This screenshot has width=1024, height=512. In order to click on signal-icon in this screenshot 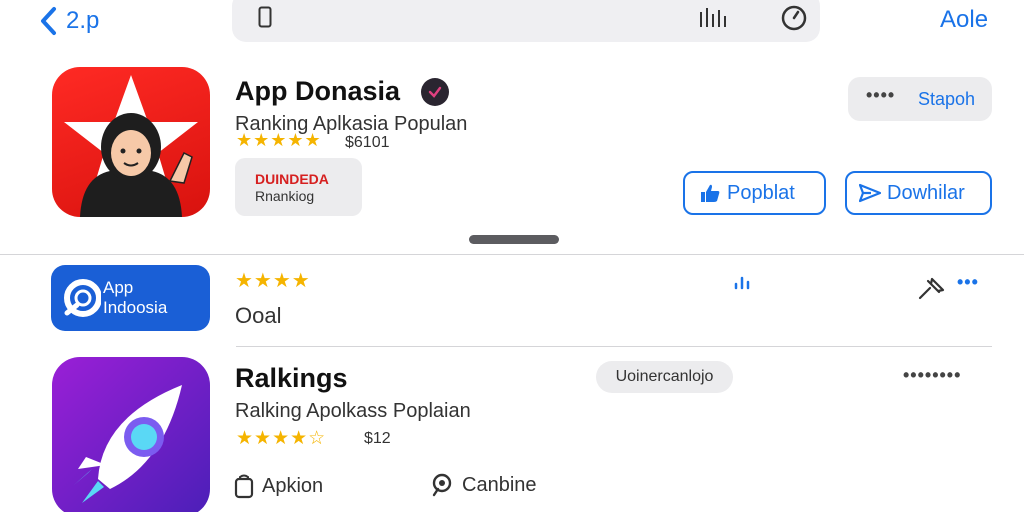, I will do `click(743, 284)`.